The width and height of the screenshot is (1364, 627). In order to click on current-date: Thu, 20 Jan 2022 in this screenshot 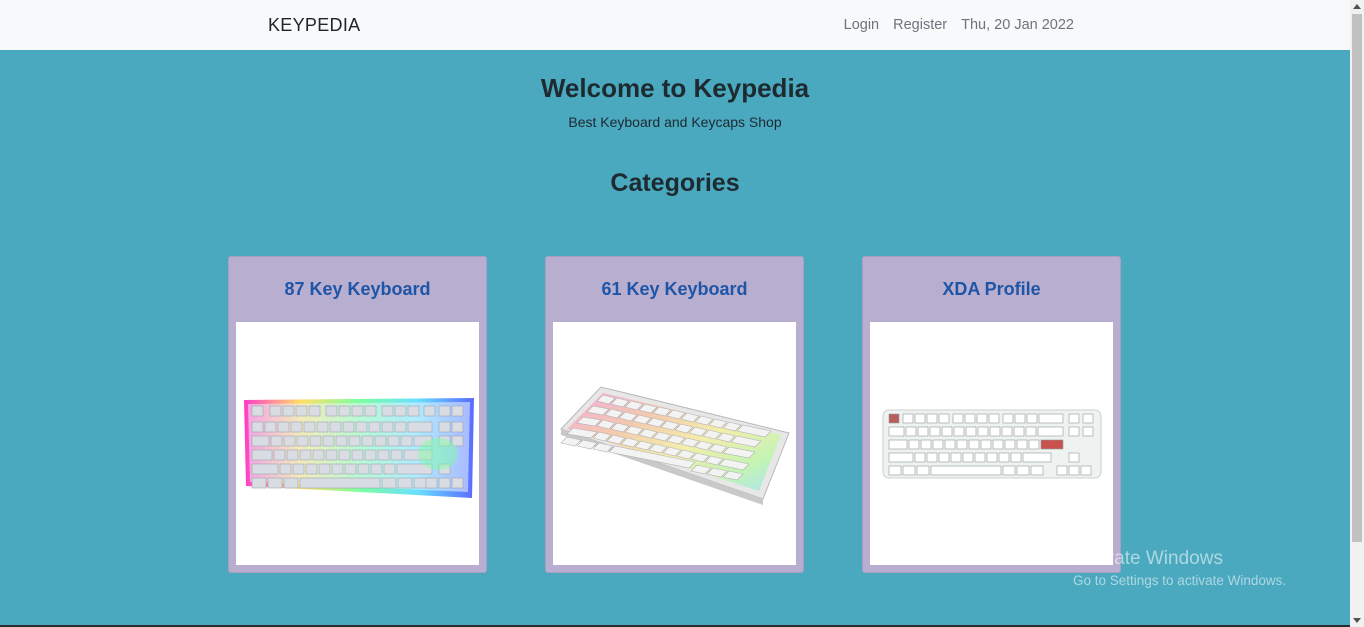, I will do `click(1017, 25)`.